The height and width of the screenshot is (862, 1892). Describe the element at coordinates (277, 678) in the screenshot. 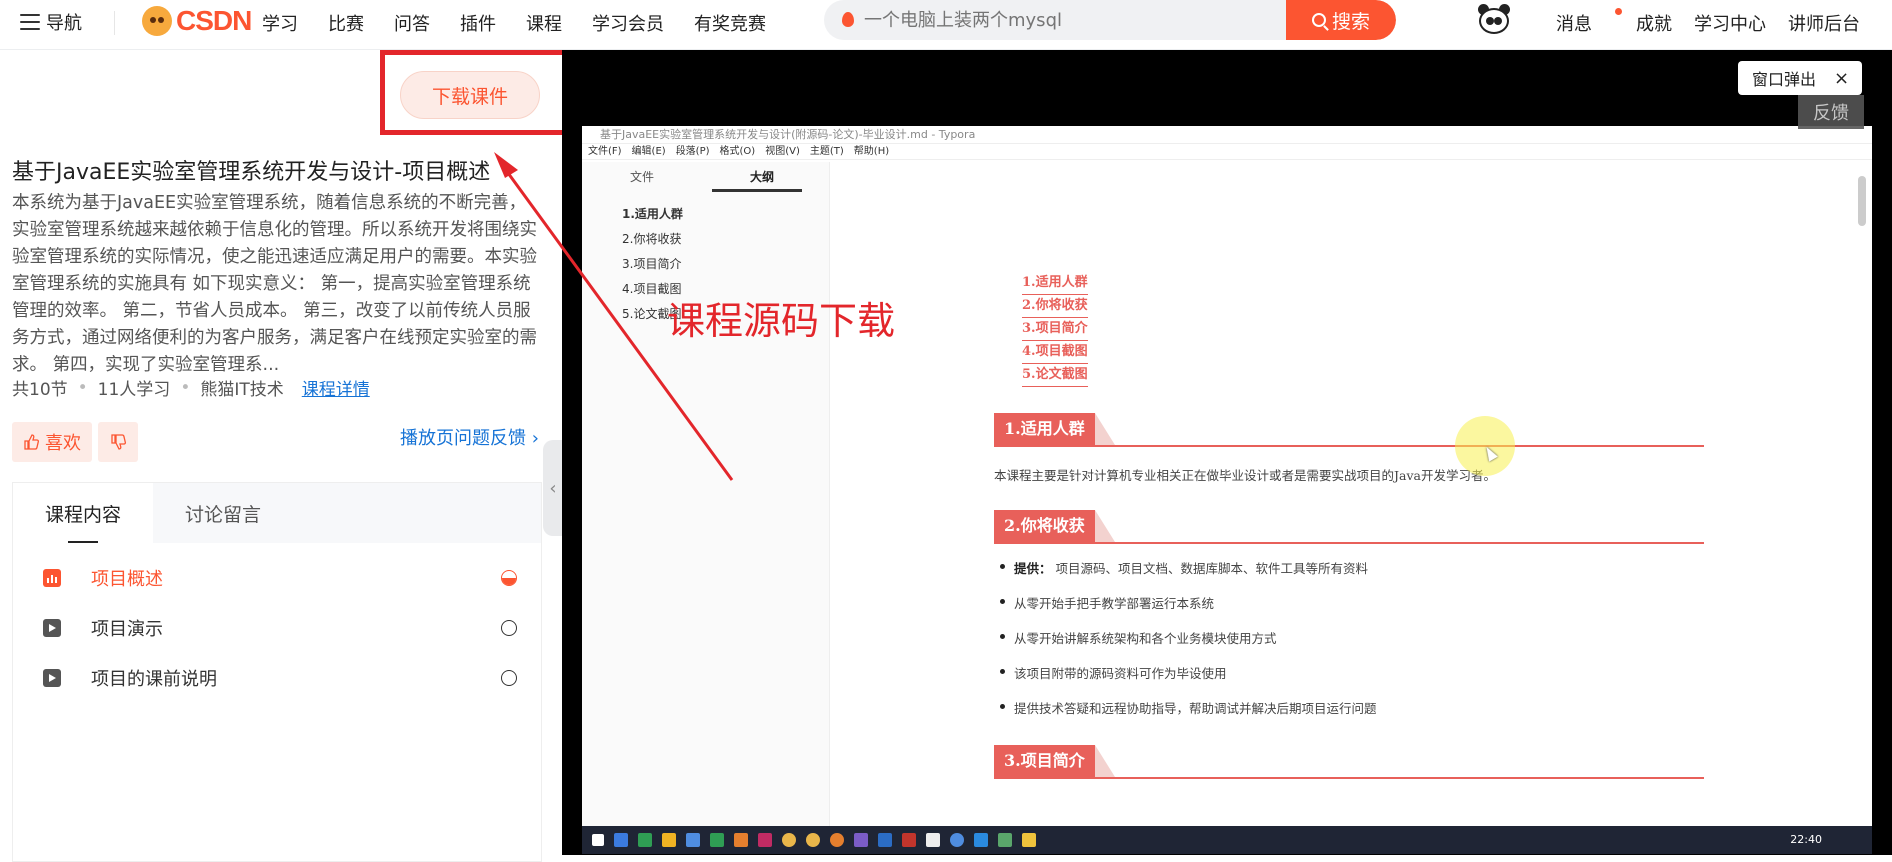

I see `lesson-item-intro-notes: 项目的课前说明` at that location.